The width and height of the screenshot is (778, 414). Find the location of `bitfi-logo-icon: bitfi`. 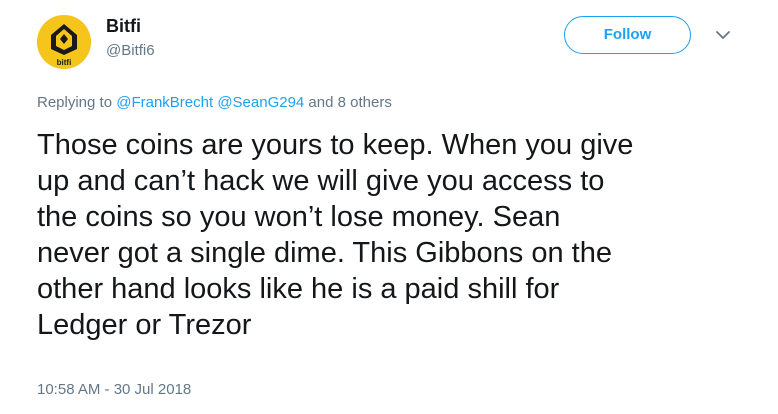

bitfi-logo-icon: bitfi is located at coordinates (64, 42).